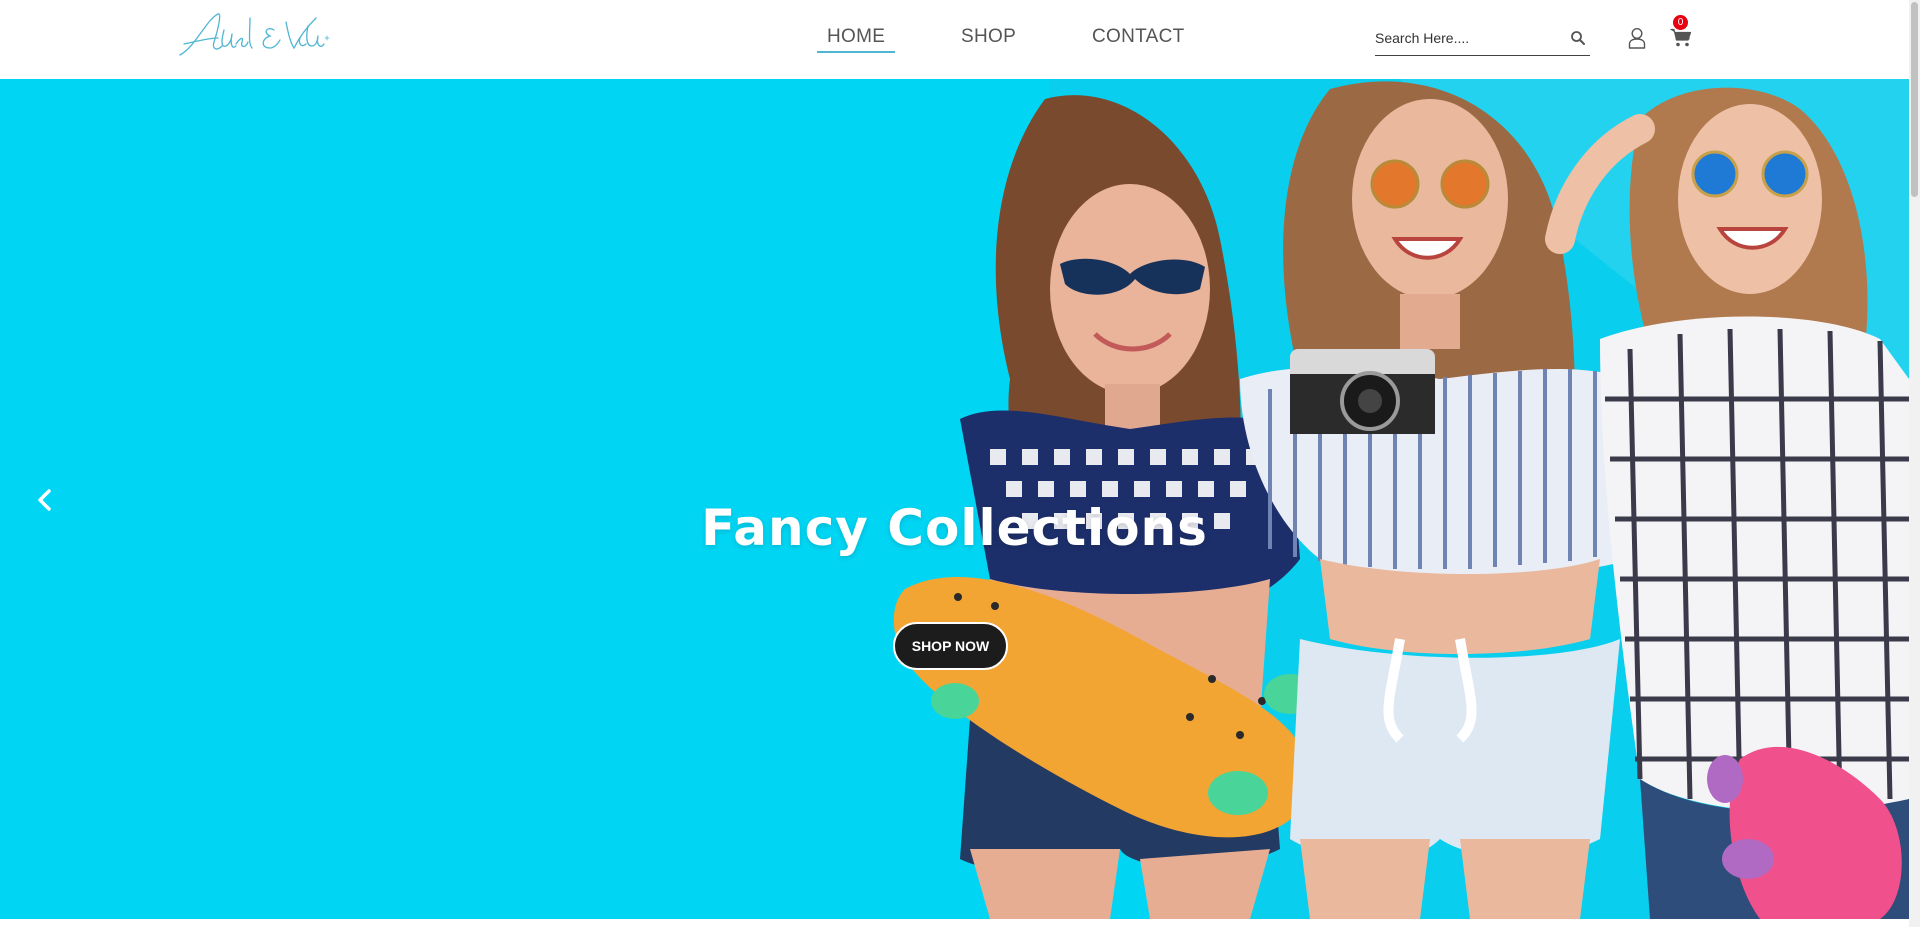 Image resolution: width=1920 pixels, height=927 pixels. I want to click on cart-button: 0, so click(1681, 32).